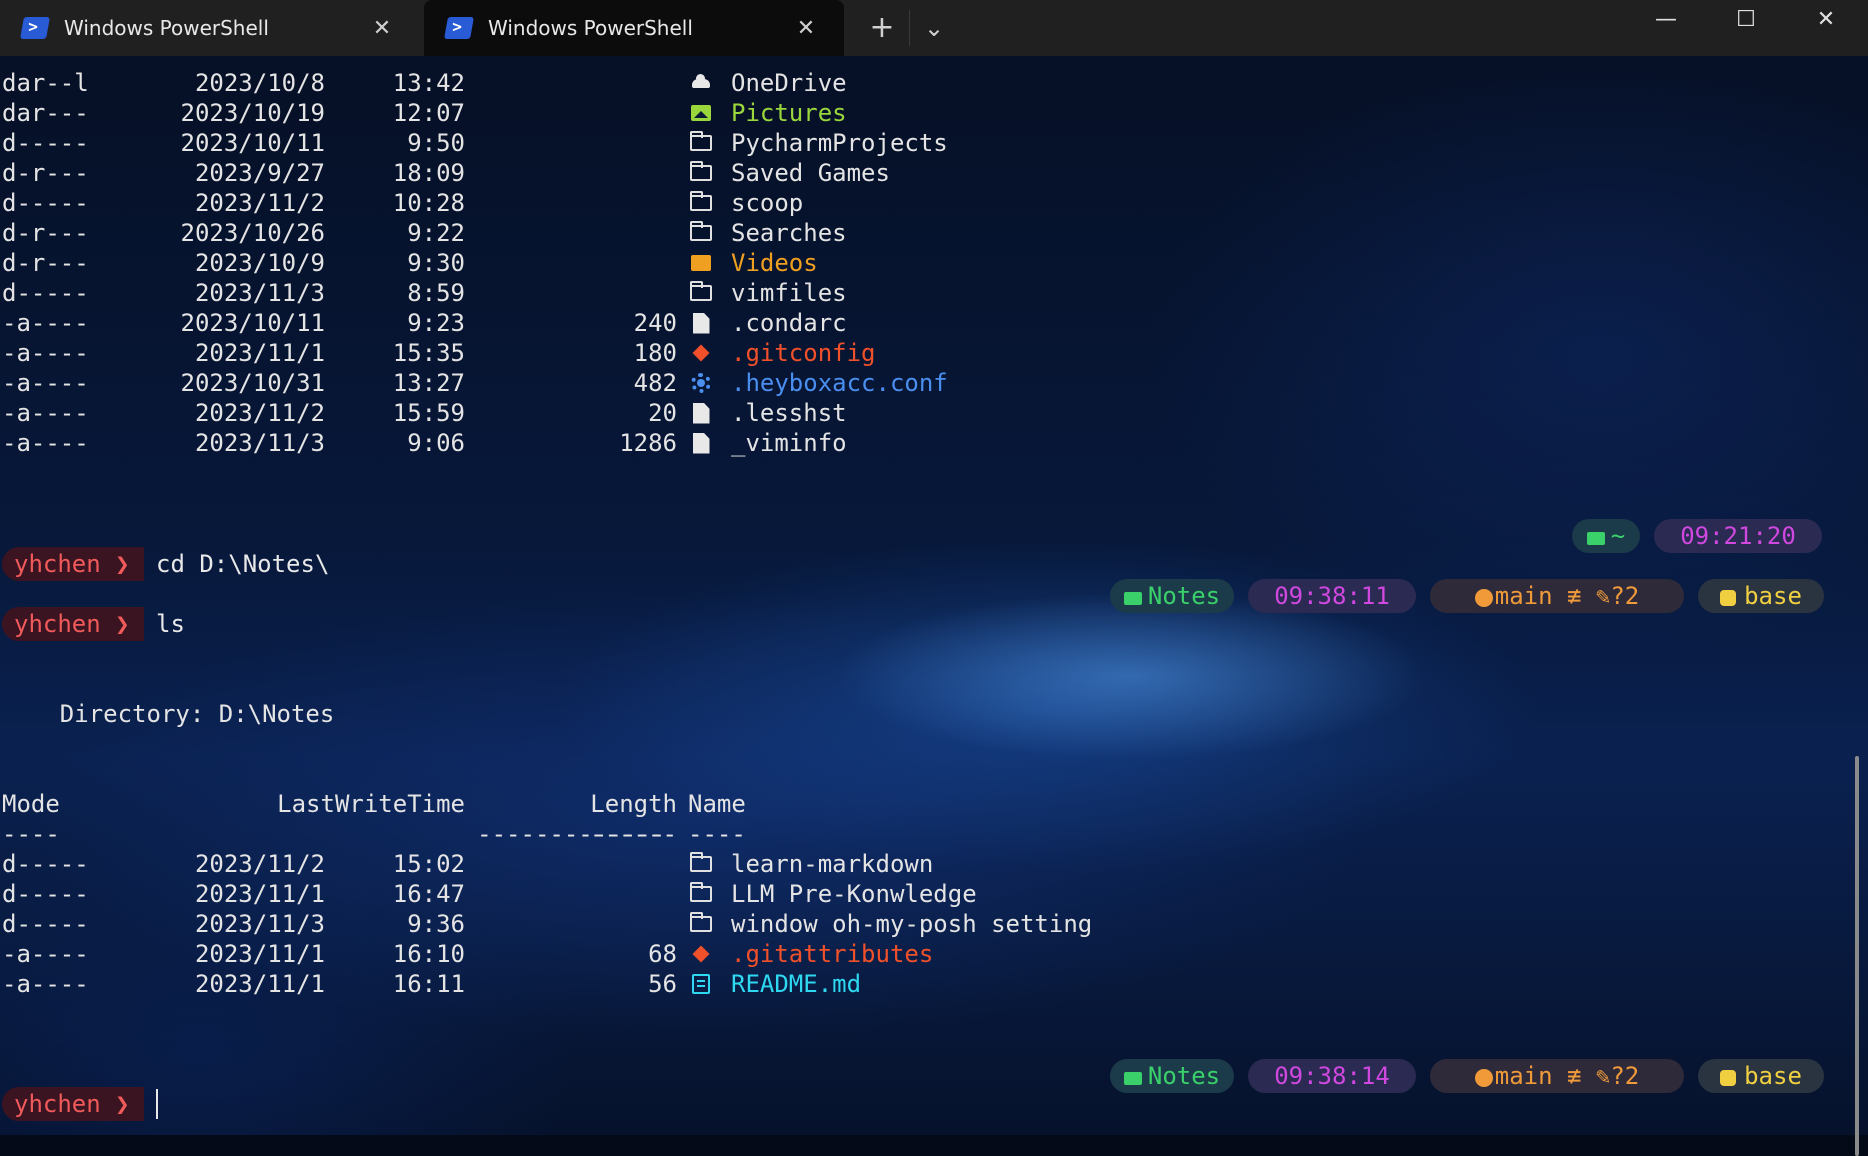 The width and height of the screenshot is (1868, 1156). I want to click on file-name: .gitconfig, so click(803, 353).